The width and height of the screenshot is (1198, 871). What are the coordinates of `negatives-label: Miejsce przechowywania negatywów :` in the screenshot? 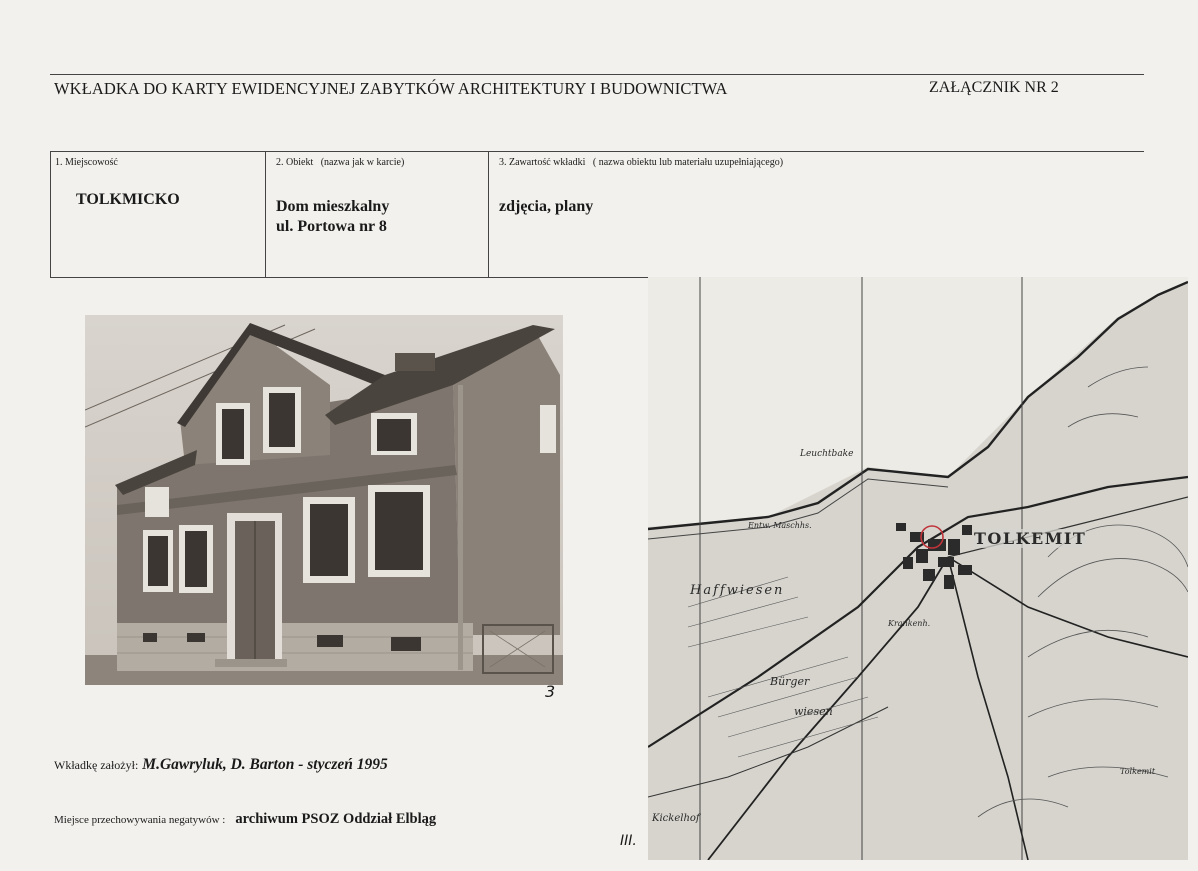 It's located at (140, 820).